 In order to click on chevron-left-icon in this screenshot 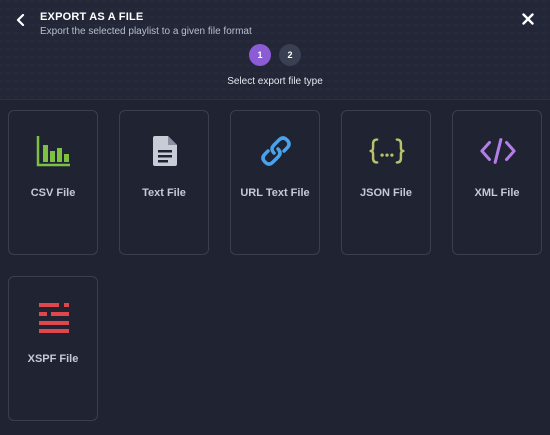, I will do `click(20, 20)`.